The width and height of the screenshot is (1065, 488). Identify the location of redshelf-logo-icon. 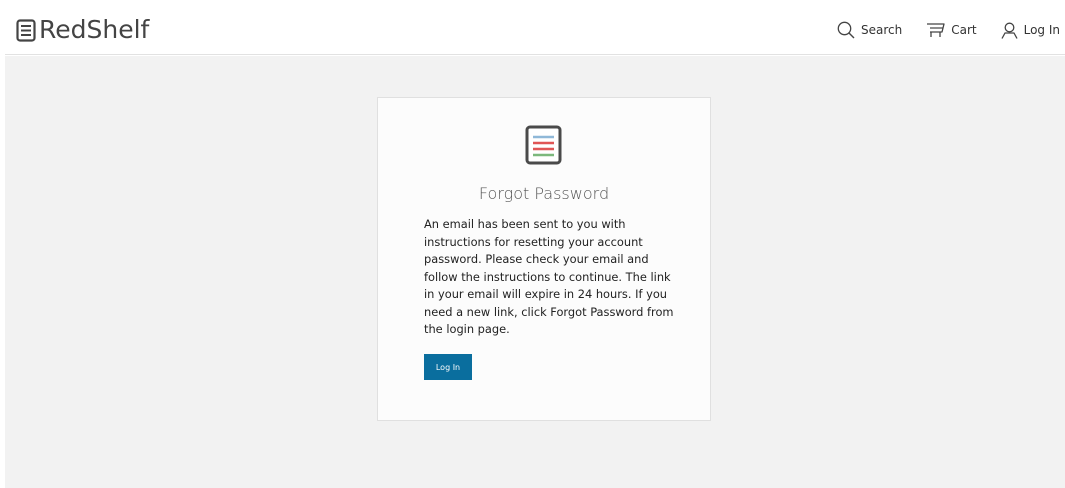
(26, 30).